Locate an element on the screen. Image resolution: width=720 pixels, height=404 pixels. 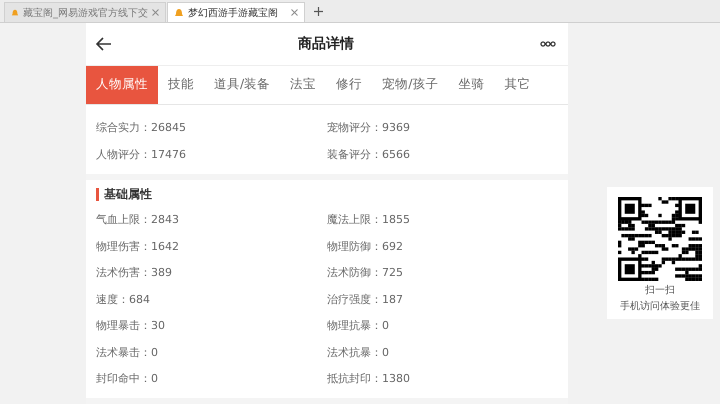
category-tab: 修行 is located at coordinates (349, 85).